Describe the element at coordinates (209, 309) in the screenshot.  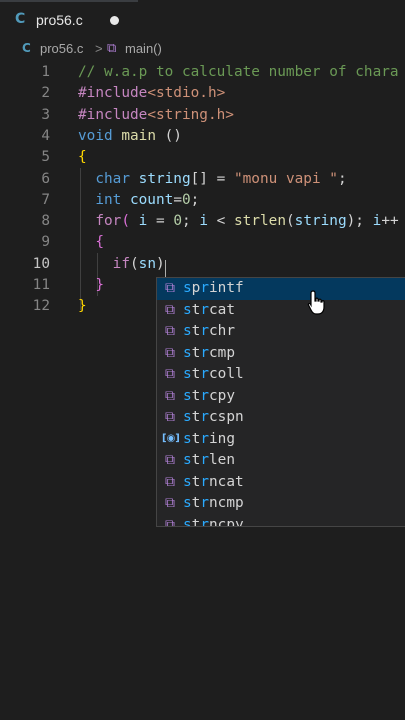
I see `suggestion-label: strcat` at that location.